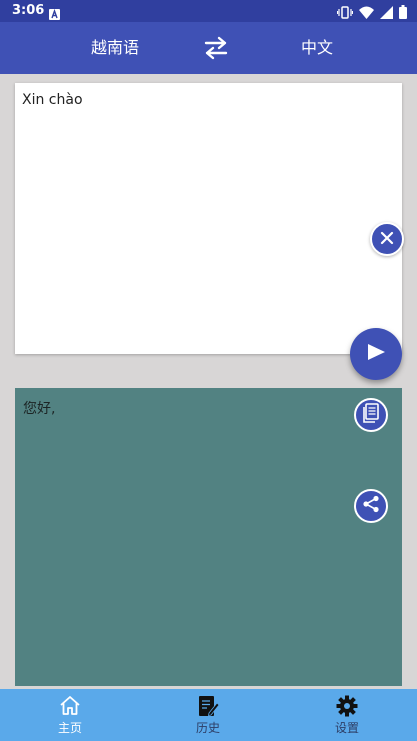  I want to click on battery-icon, so click(403, 13).